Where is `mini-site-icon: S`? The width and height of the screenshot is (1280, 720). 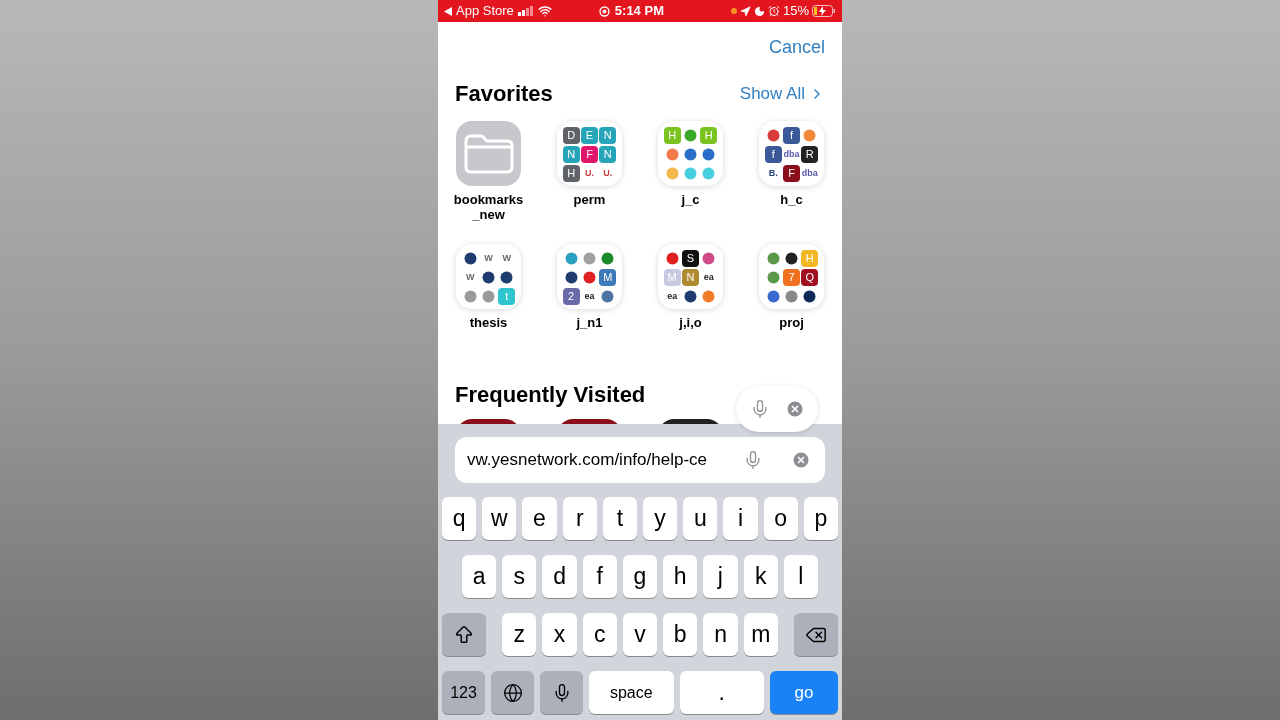
mini-site-icon: S is located at coordinates (690, 258).